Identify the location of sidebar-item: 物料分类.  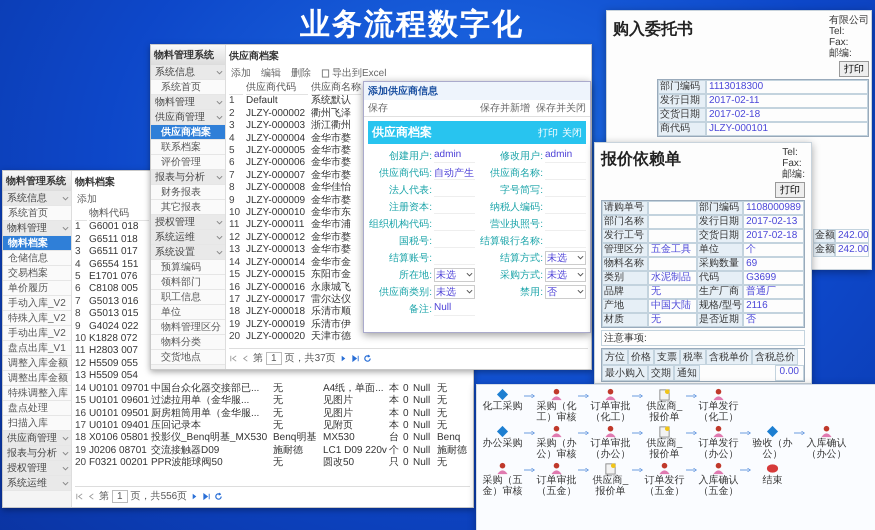
(188, 342).